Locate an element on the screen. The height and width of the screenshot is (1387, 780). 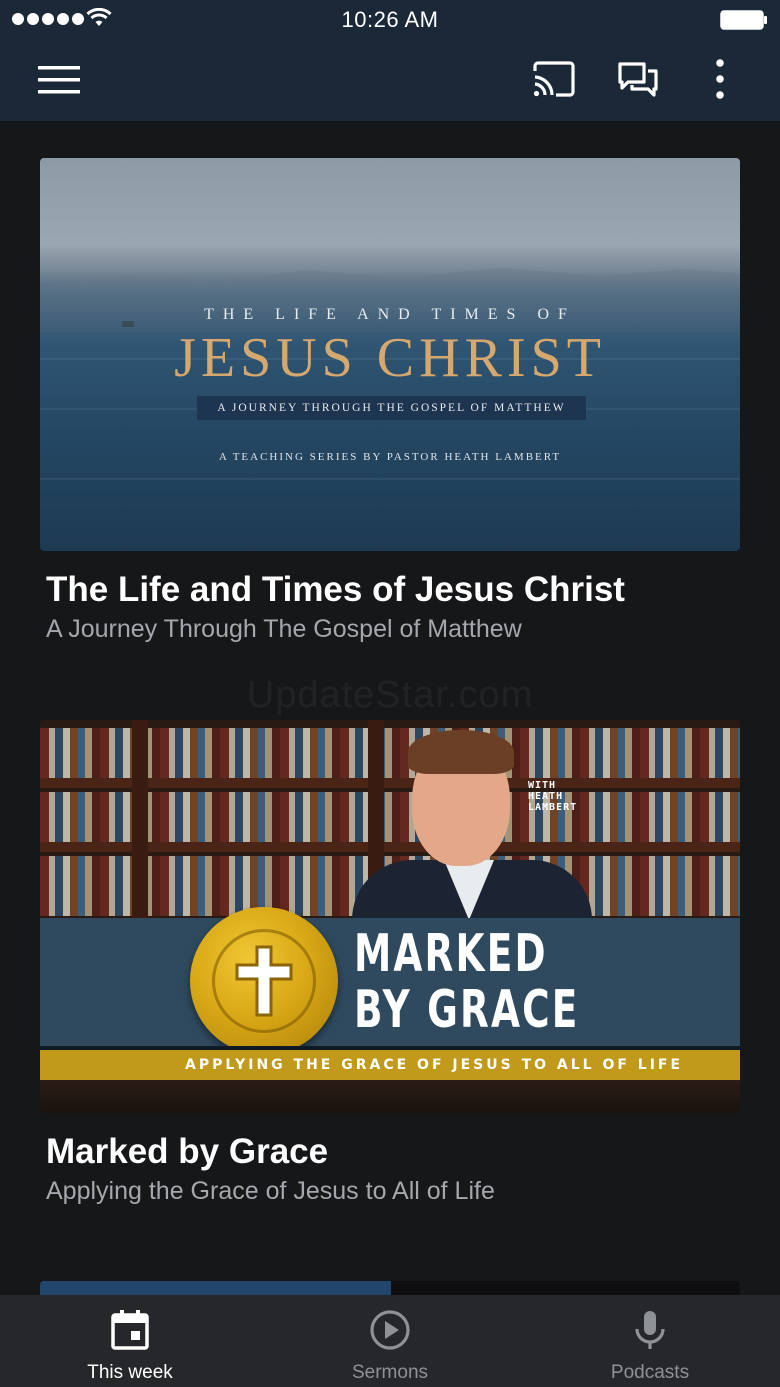
watermark: UpdateStar.com is located at coordinates (390, 695).